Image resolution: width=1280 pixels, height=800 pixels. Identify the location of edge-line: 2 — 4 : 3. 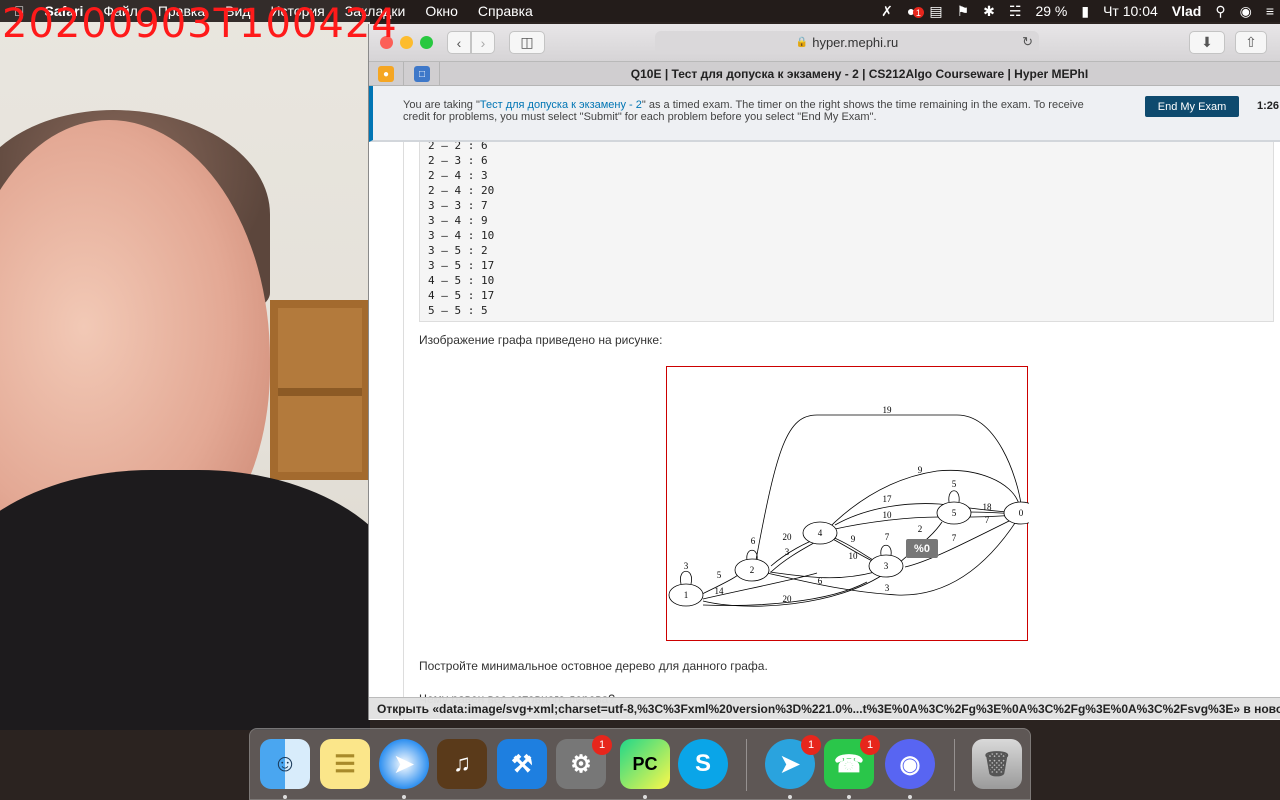
(458, 175).